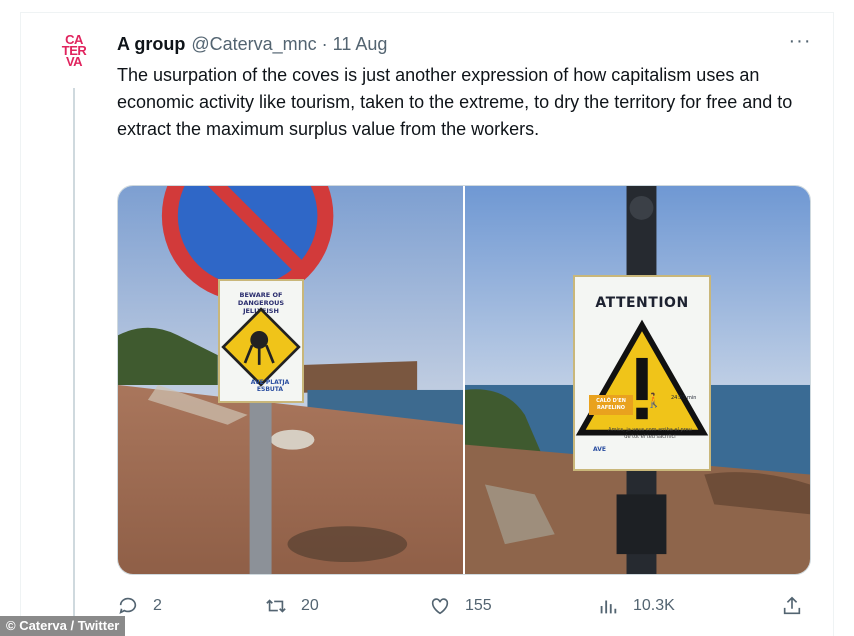  Describe the element at coordinates (157, 605) in the screenshot. I see `reply-count: 2` at that location.